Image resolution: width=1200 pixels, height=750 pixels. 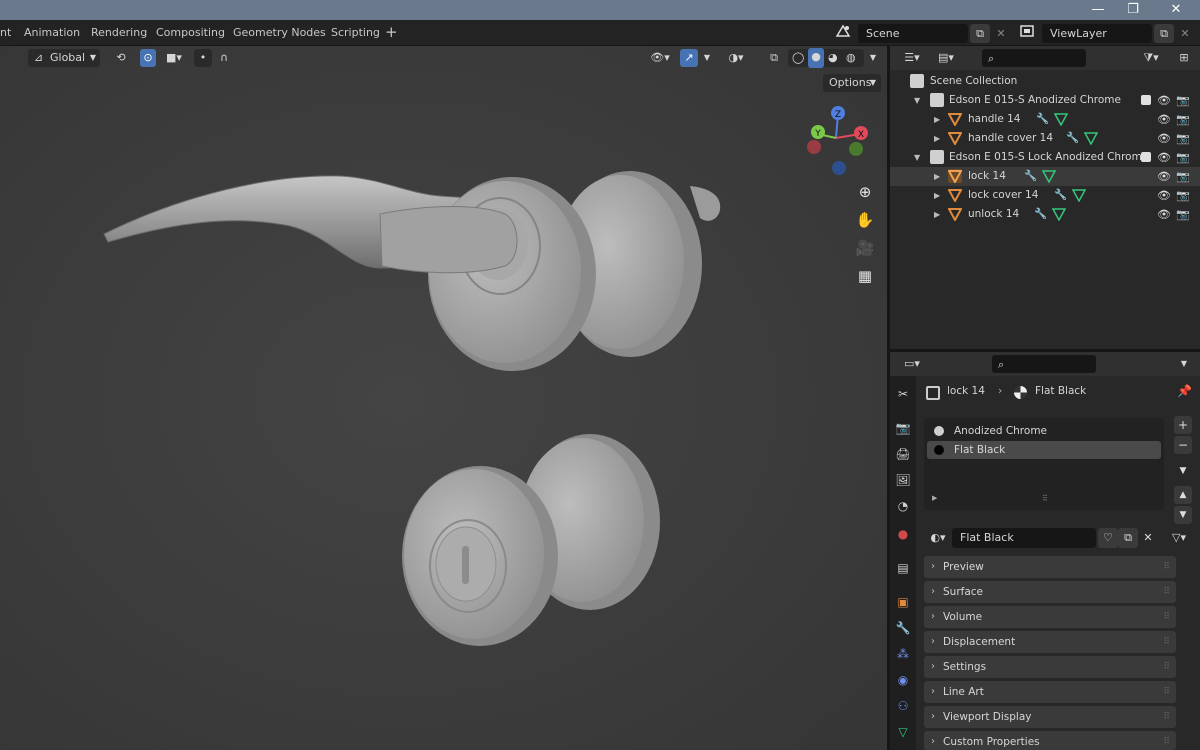 What do you see at coordinates (903, 732) in the screenshot?
I see `data-tab-icon: ▽` at bounding box center [903, 732].